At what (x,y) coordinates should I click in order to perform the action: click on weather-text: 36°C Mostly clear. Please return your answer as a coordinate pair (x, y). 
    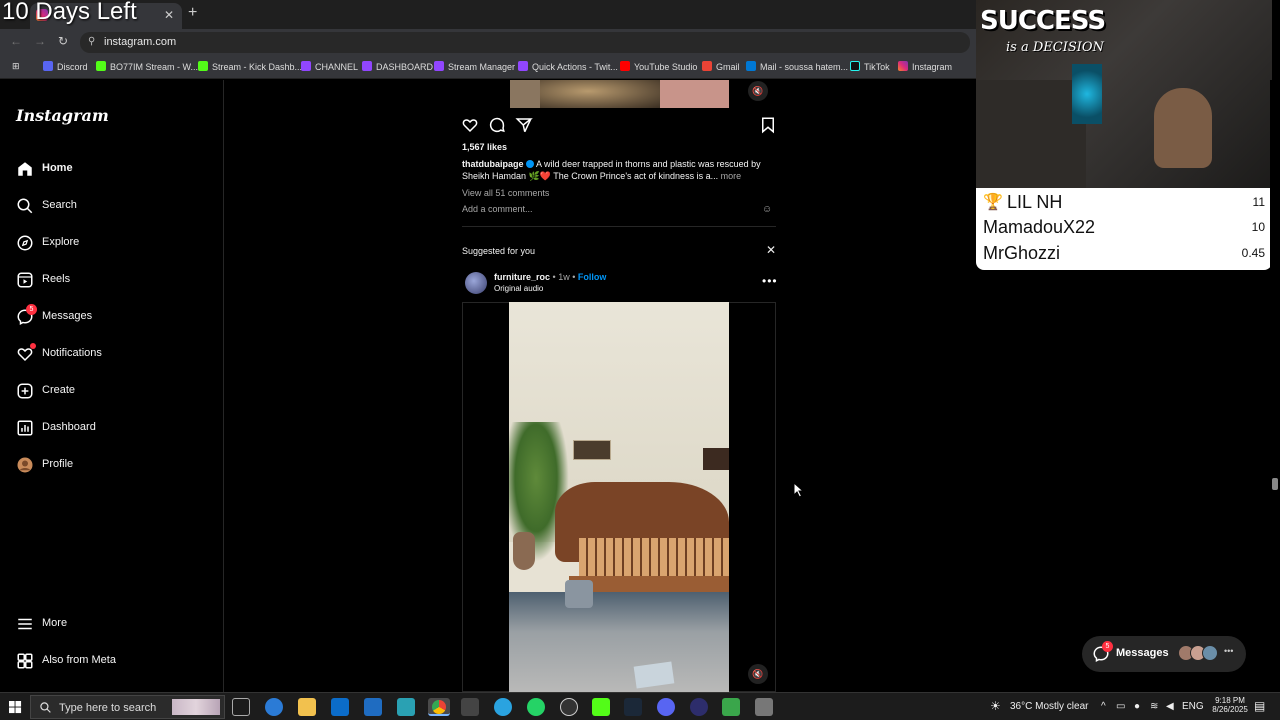
    Looking at the image, I should click on (1049, 706).